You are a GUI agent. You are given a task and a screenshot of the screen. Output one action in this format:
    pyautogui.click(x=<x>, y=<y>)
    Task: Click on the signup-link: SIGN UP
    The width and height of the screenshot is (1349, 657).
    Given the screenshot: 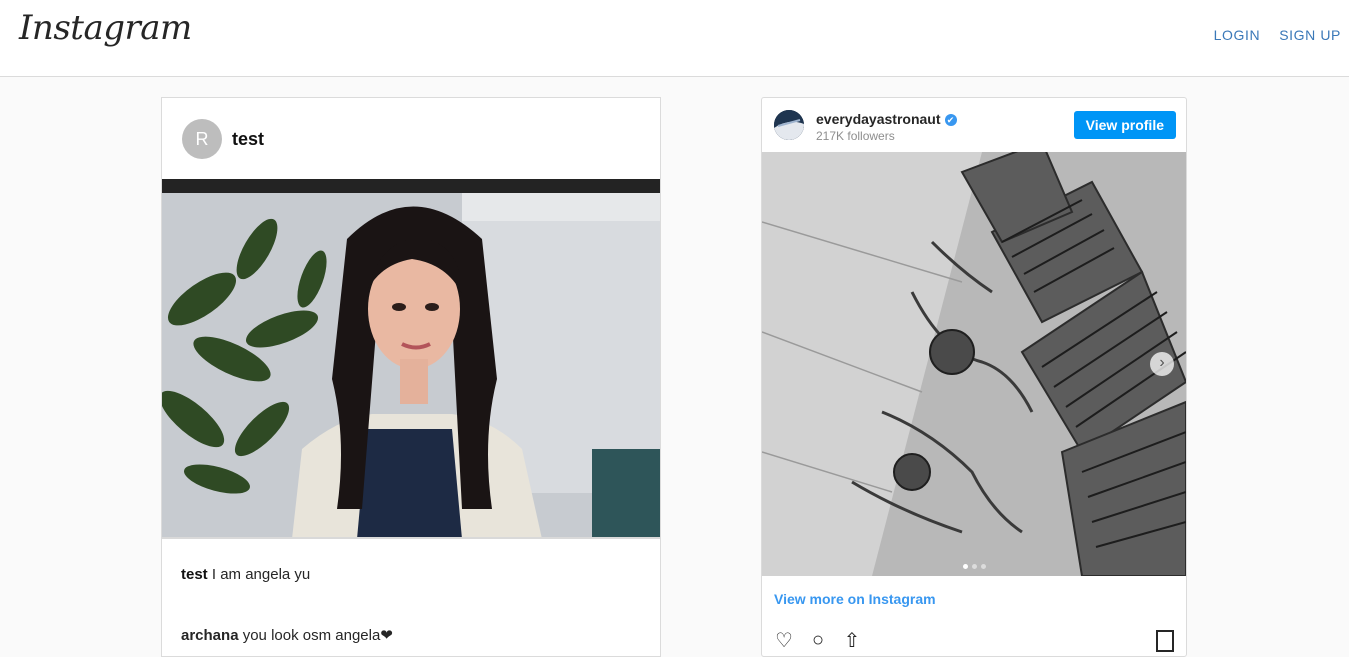 What is the action you would take?
    pyautogui.click(x=1310, y=35)
    